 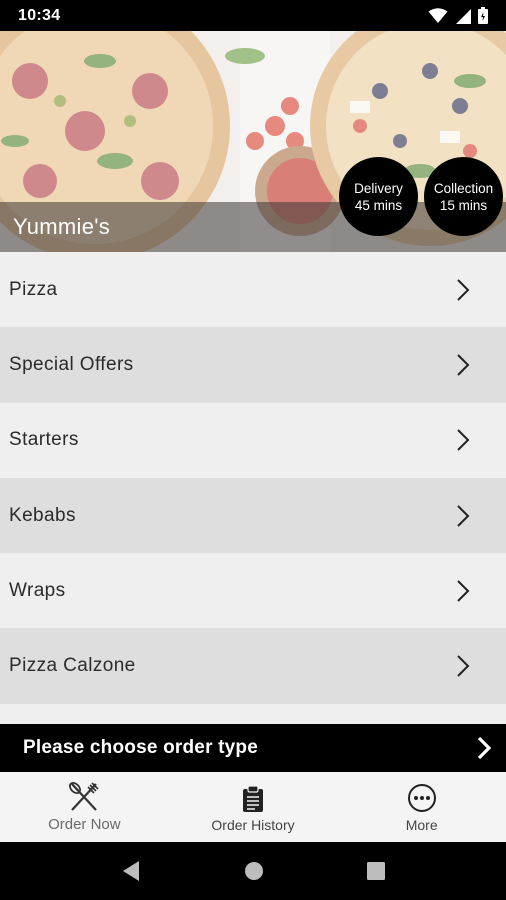 What do you see at coordinates (375, 871) in the screenshot?
I see `recents-icon` at bounding box center [375, 871].